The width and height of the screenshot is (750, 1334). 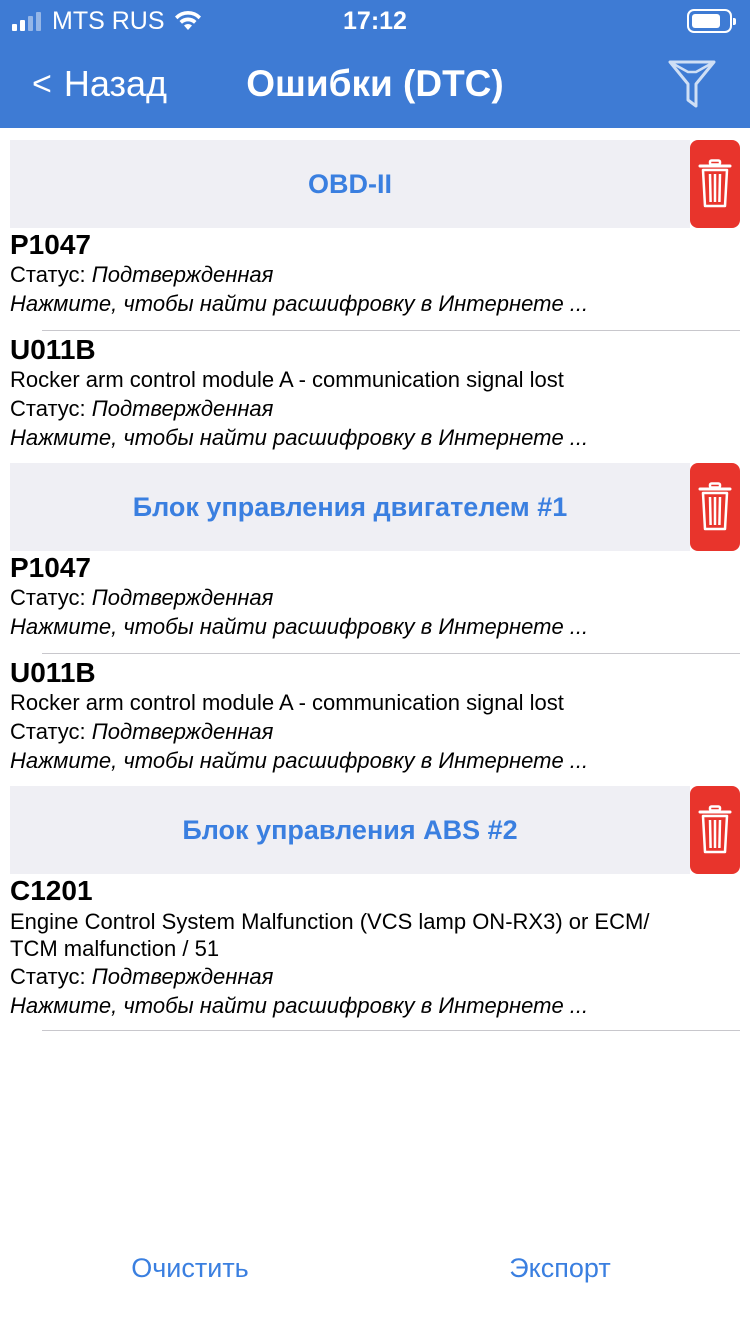 I want to click on status-bar: MTS RUS 17:12, so click(x=375, y=20).